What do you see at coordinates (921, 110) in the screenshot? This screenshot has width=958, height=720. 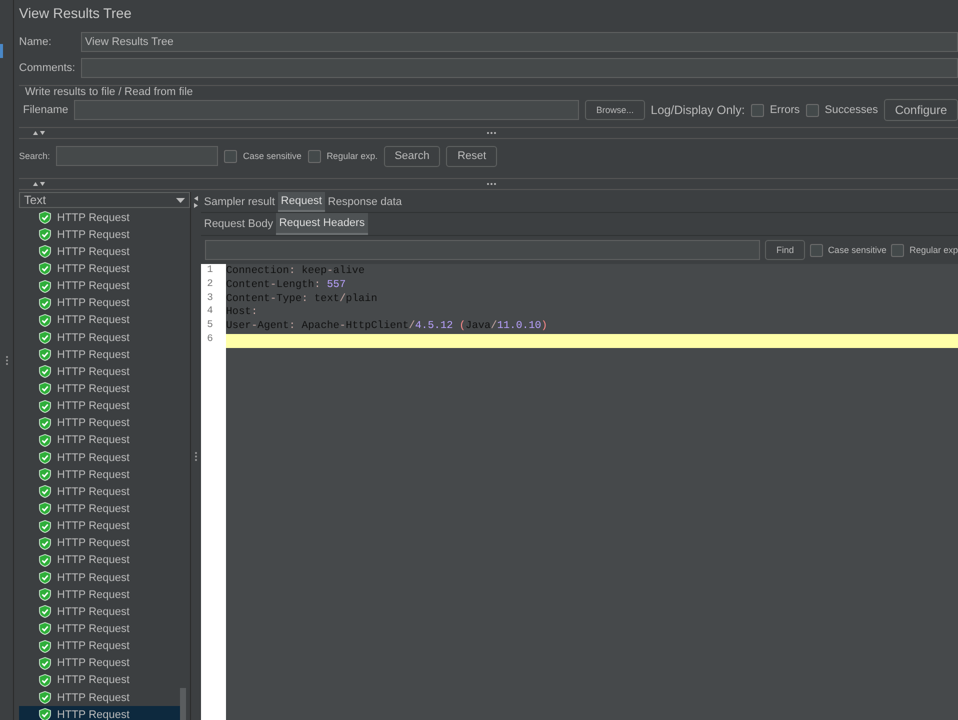 I see `configure-button: Configure` at bounding box center [921, 110].